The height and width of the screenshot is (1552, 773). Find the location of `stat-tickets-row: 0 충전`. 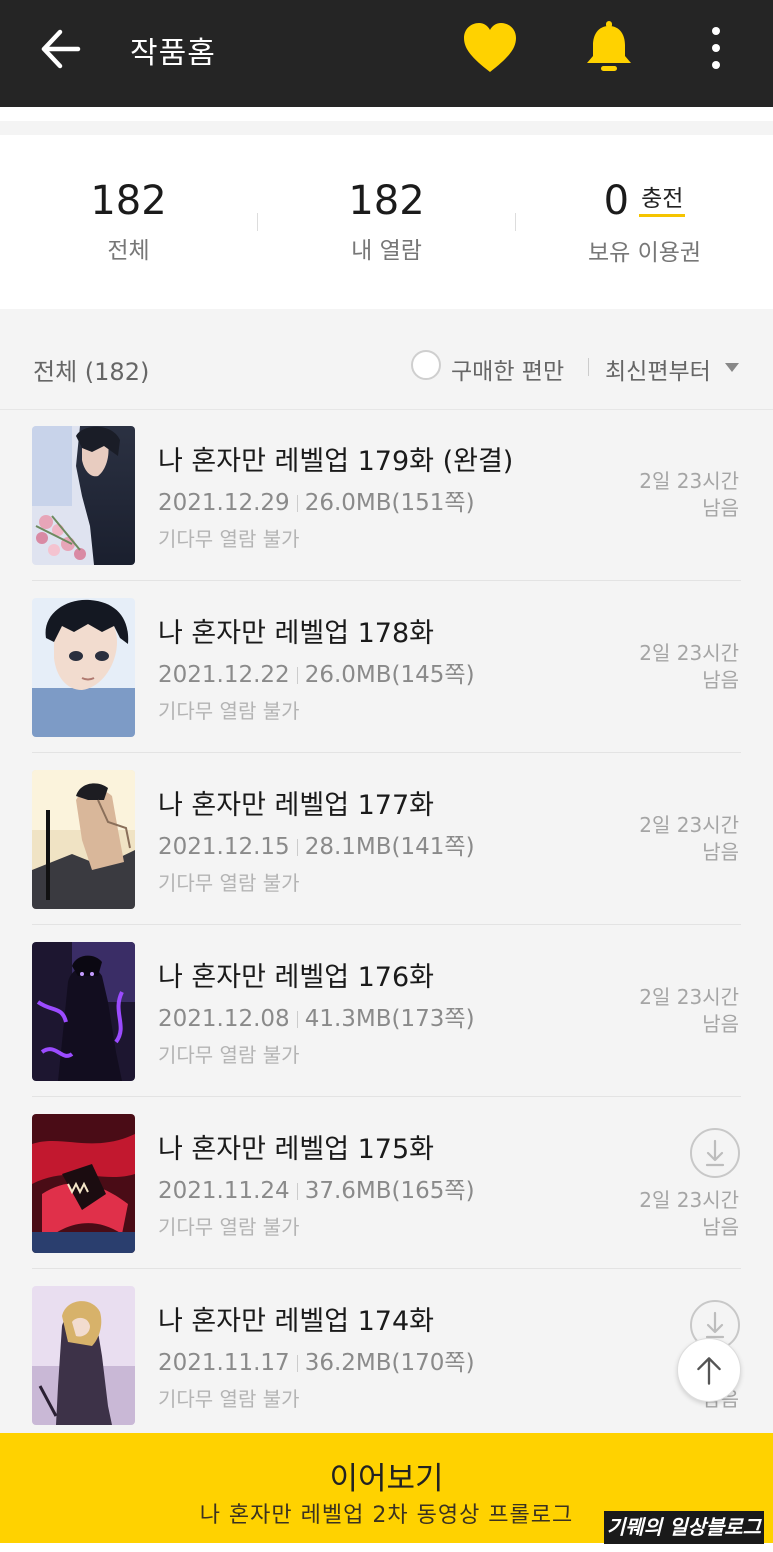

stat-tickets-row: 0 충전 is located at coordinates (644, 202).